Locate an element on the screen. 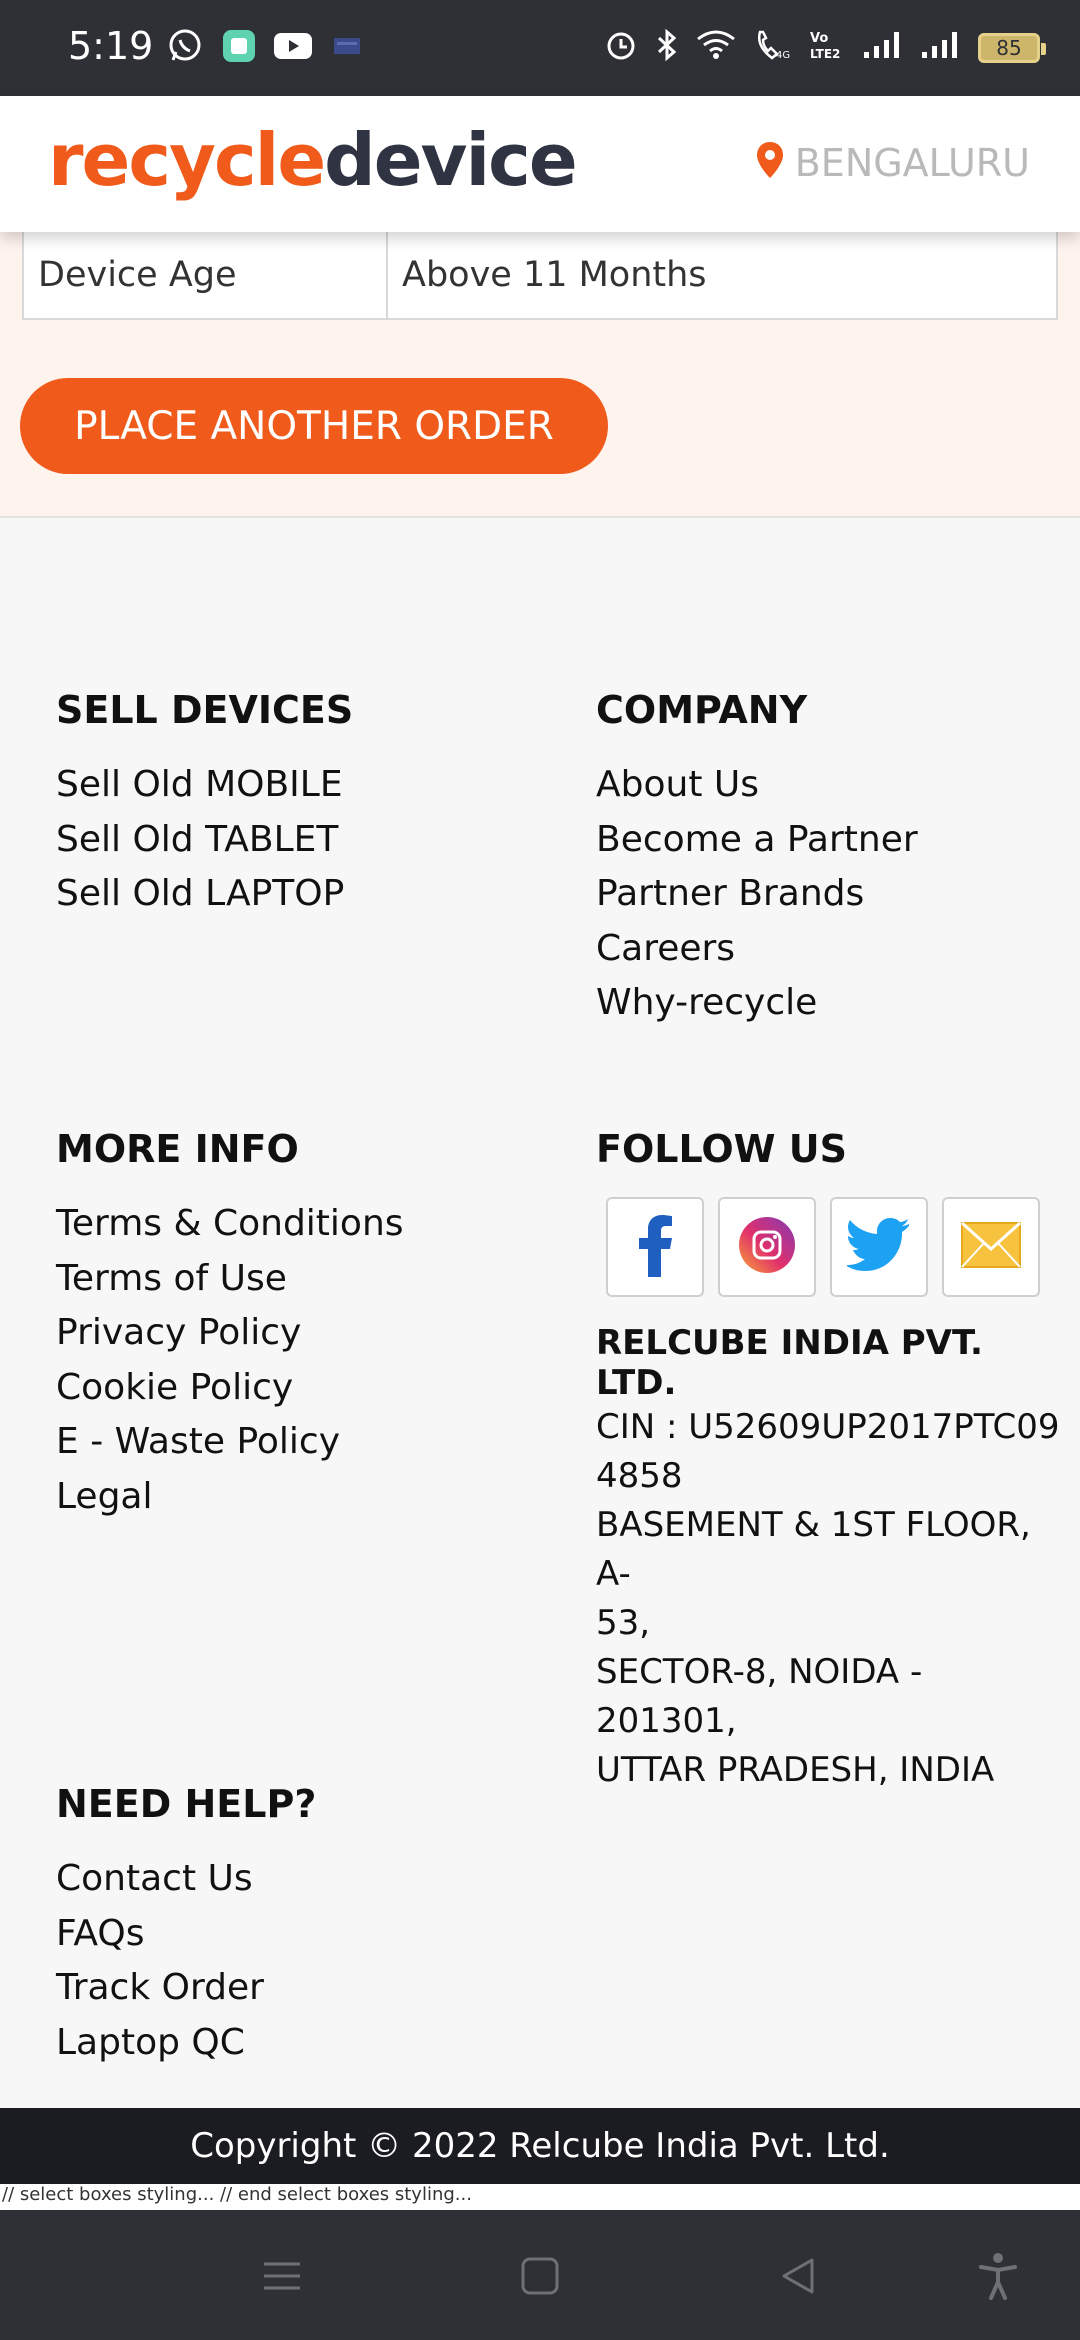 Image resolution: width=1080 pixels, height=2340 pixels. company-name: RELCUBE INDIA PVT. LTD. is located at coordinates (789, 1363).